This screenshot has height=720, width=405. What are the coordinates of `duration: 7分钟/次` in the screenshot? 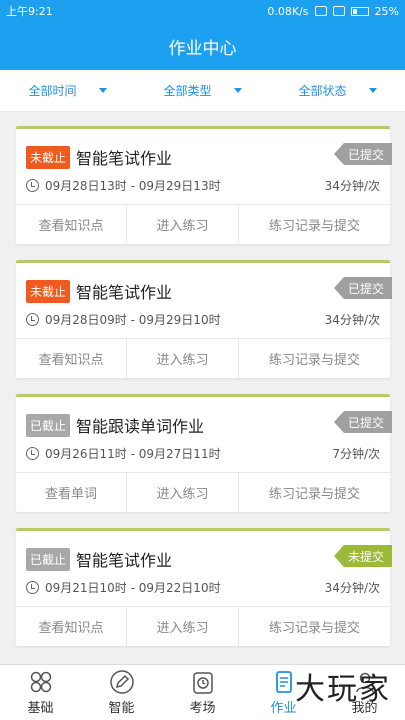 It's located at (356, 454).